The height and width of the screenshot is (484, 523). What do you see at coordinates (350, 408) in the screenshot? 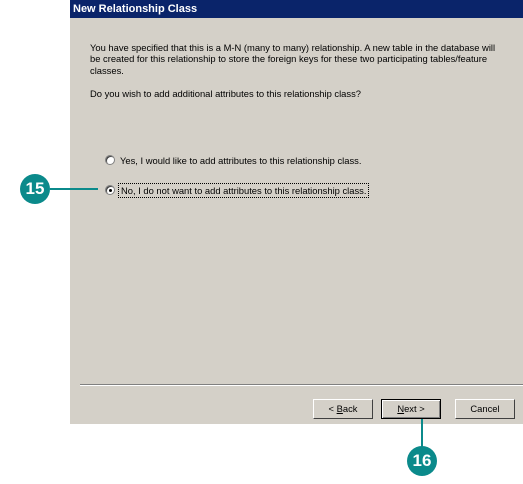
I see `back-button-rest: ack` at bounding box center [350, 408].